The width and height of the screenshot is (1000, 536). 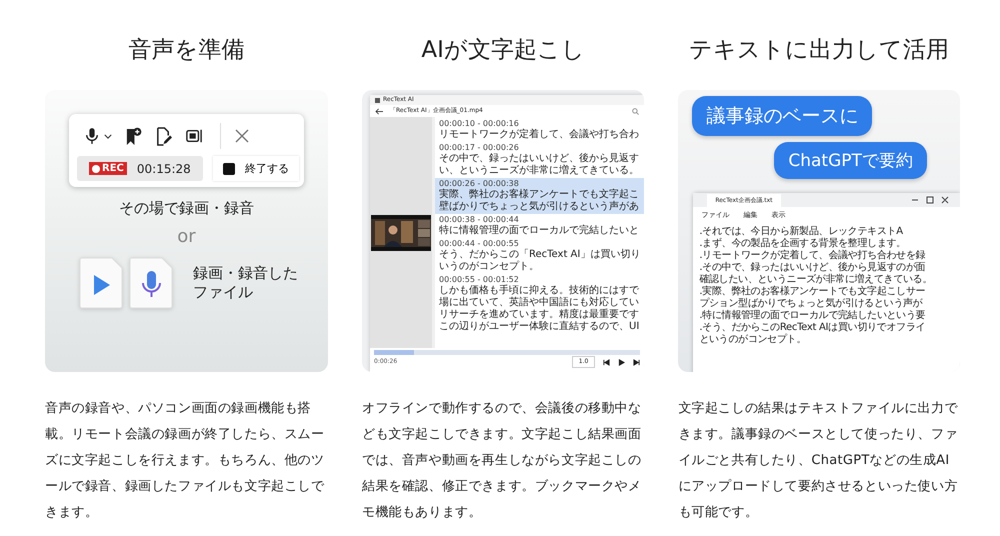 What do you see at coordinates (930, 200) in the screenshot?
I see `window-controls-icon` at bounding box center [930, 200].